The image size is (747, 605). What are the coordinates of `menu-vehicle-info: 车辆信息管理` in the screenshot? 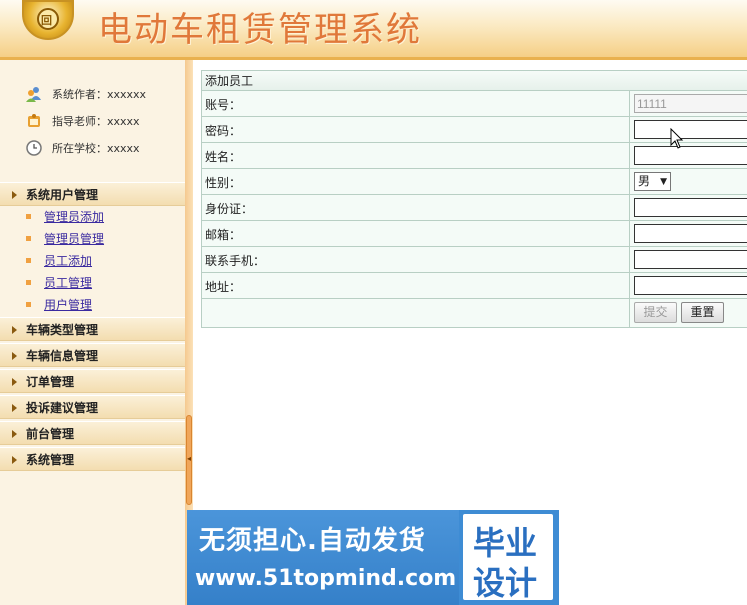 It's located at (92, 355).